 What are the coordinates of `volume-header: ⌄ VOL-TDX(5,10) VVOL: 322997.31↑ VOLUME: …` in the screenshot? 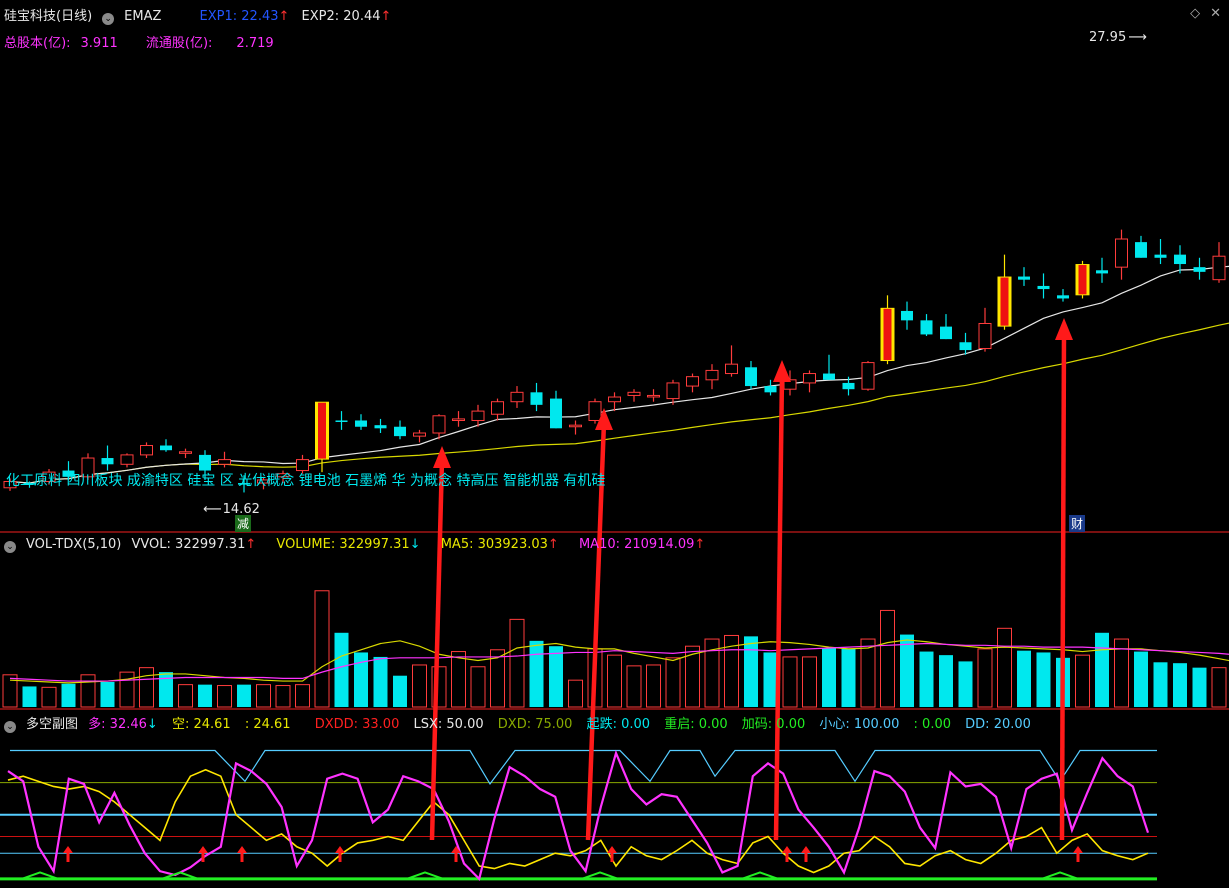 It's located at (359, 545).